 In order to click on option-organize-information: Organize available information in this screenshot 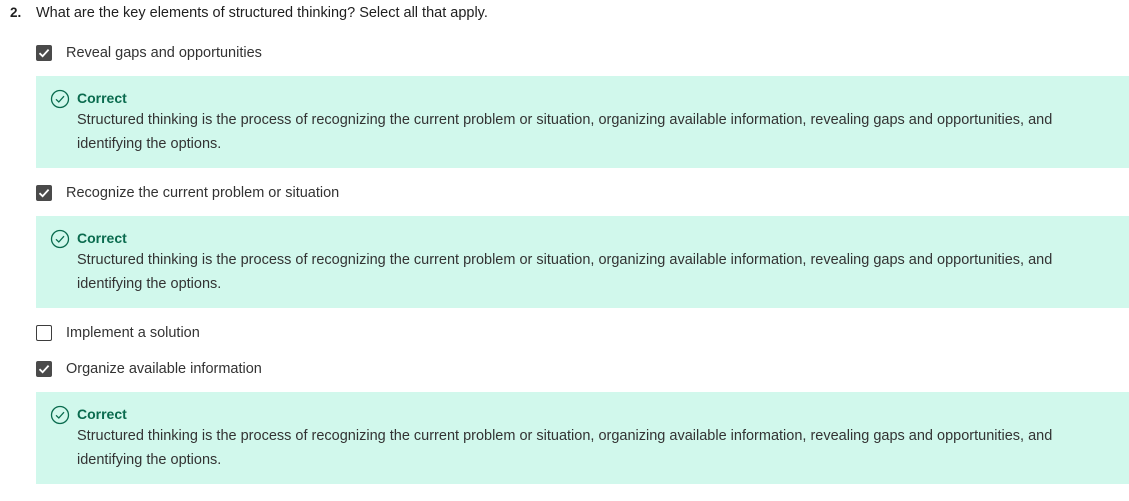, I will do `click(582, 369)`.